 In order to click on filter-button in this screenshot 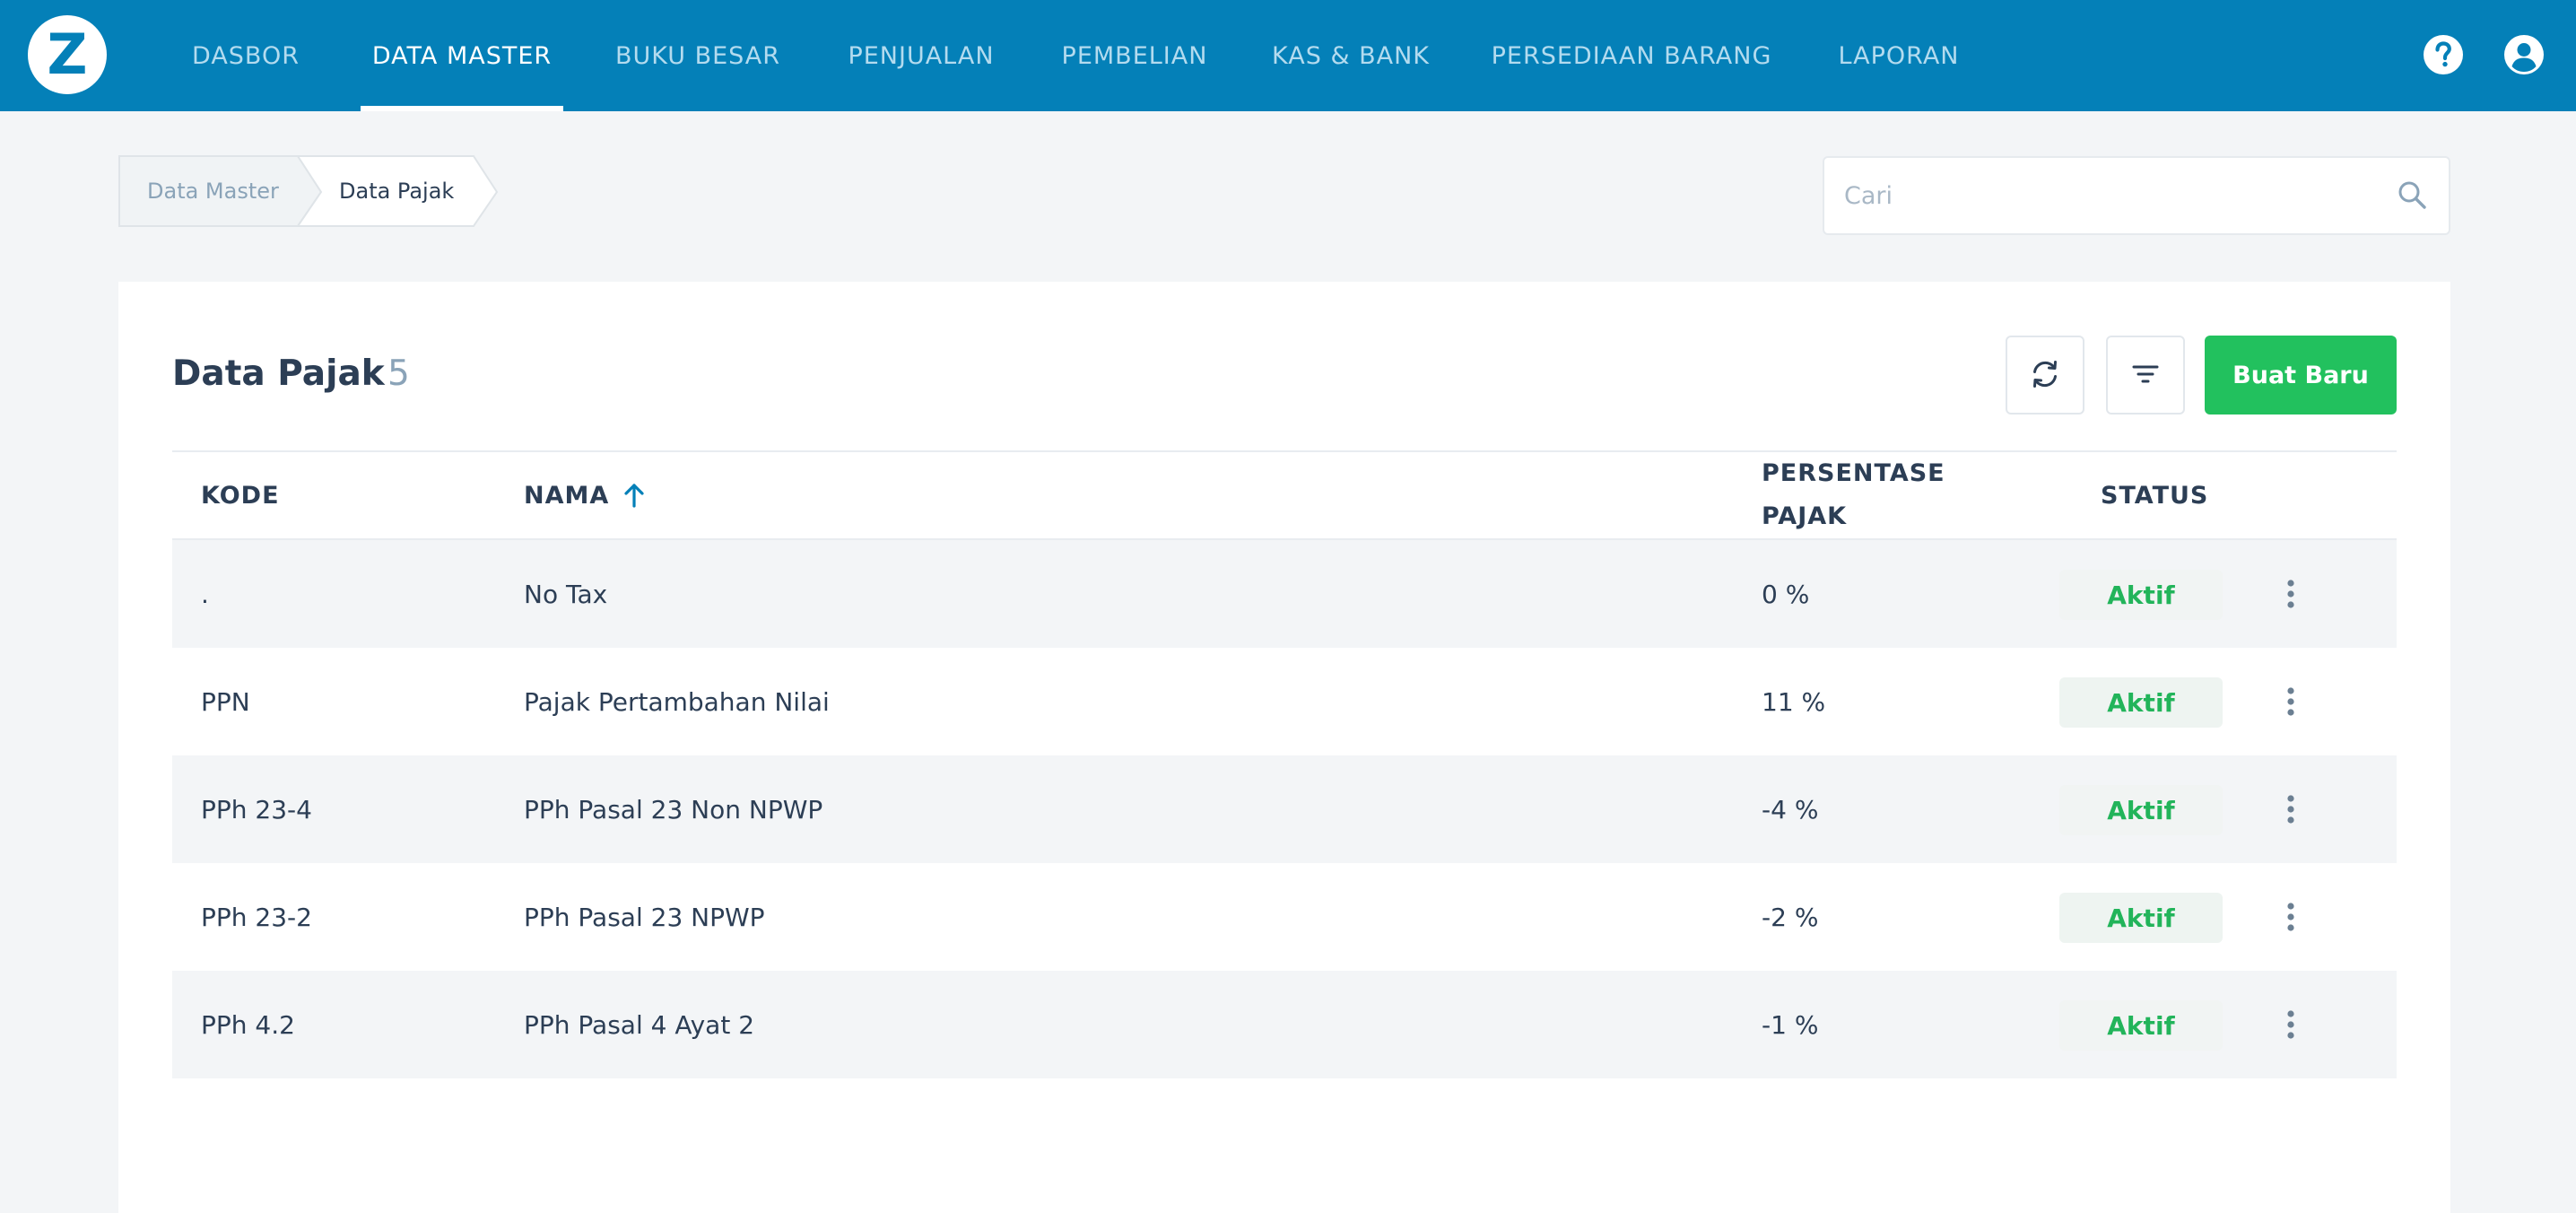, I will do `click(2145, 375)`.